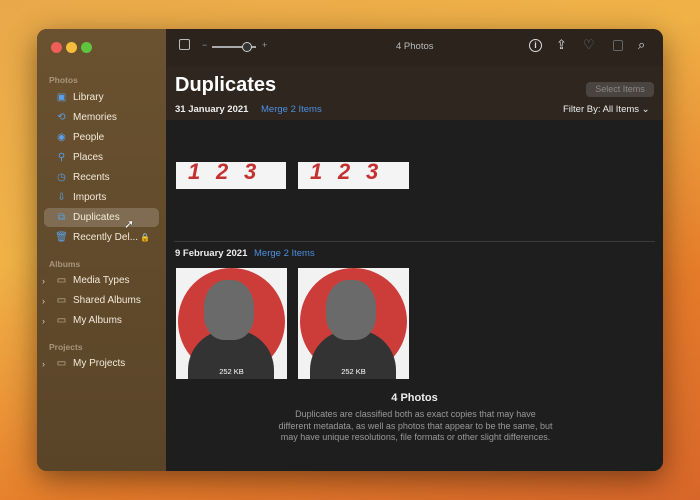  What do you see at coordinates (101, 217) in the screenshot?
I see `sidebar-item-duplicates: ⧉ Duplicates` at bounding box center [101, 217].